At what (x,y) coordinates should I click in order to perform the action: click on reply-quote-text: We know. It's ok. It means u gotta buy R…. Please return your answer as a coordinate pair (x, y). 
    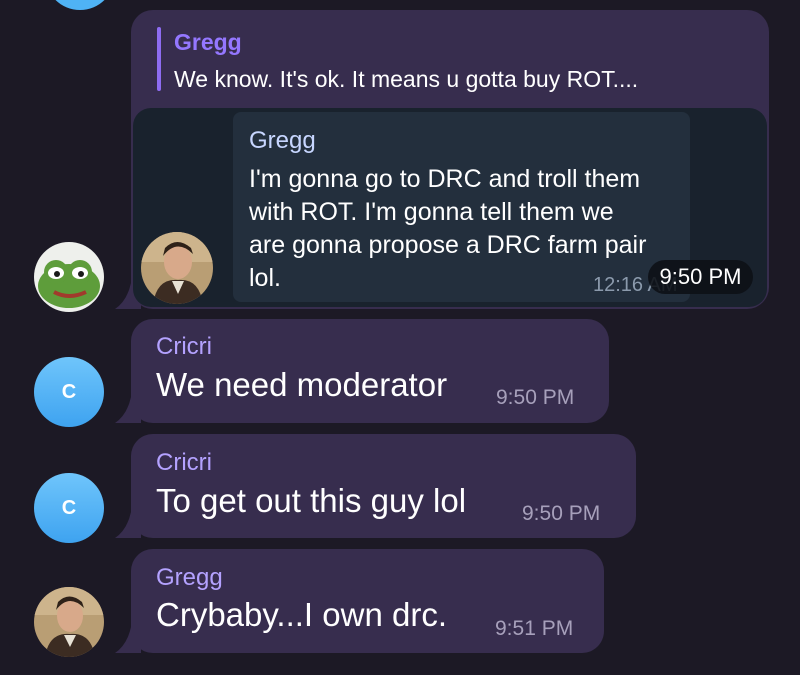
    Looking at the image, I should click on (406, 79).